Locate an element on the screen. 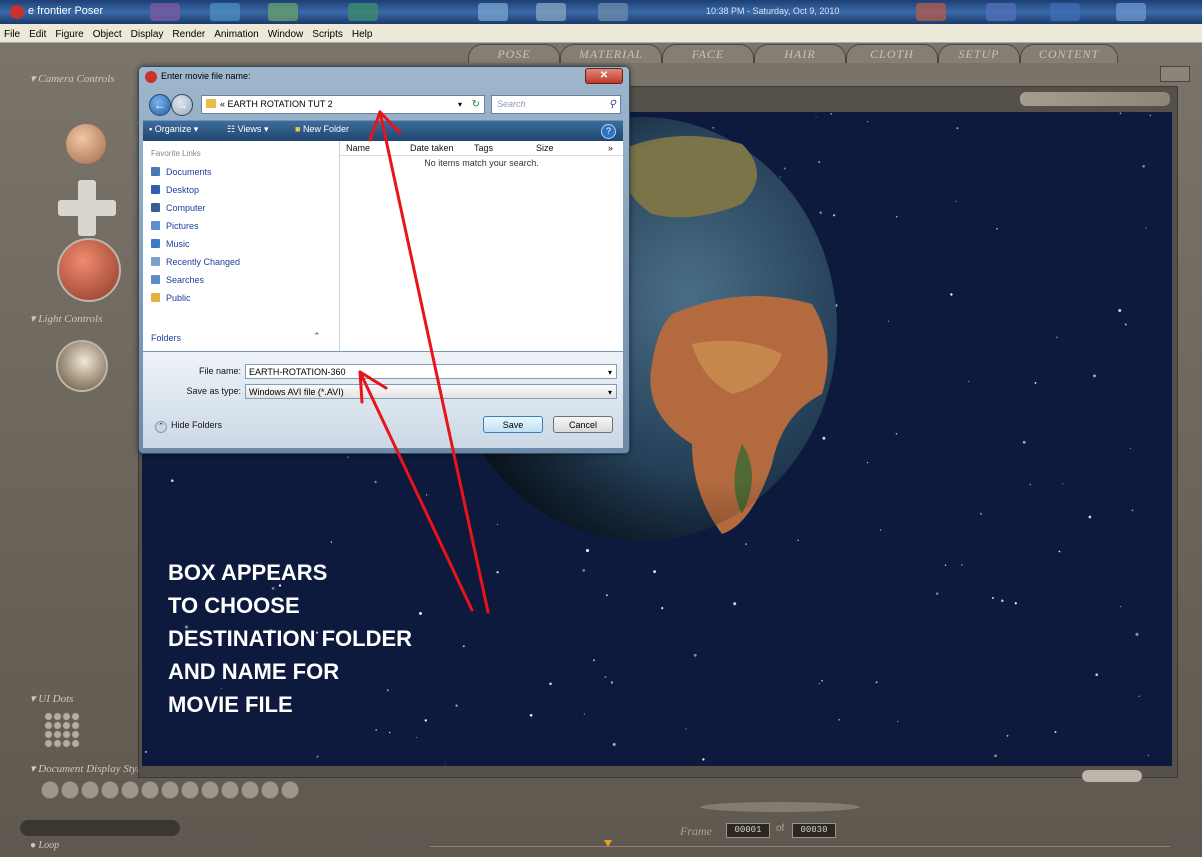 Image resolution: width=1202 pixels, height=857 pixels. organize-button: ▪ Organize ▾ is located at coordinates (173, 129).